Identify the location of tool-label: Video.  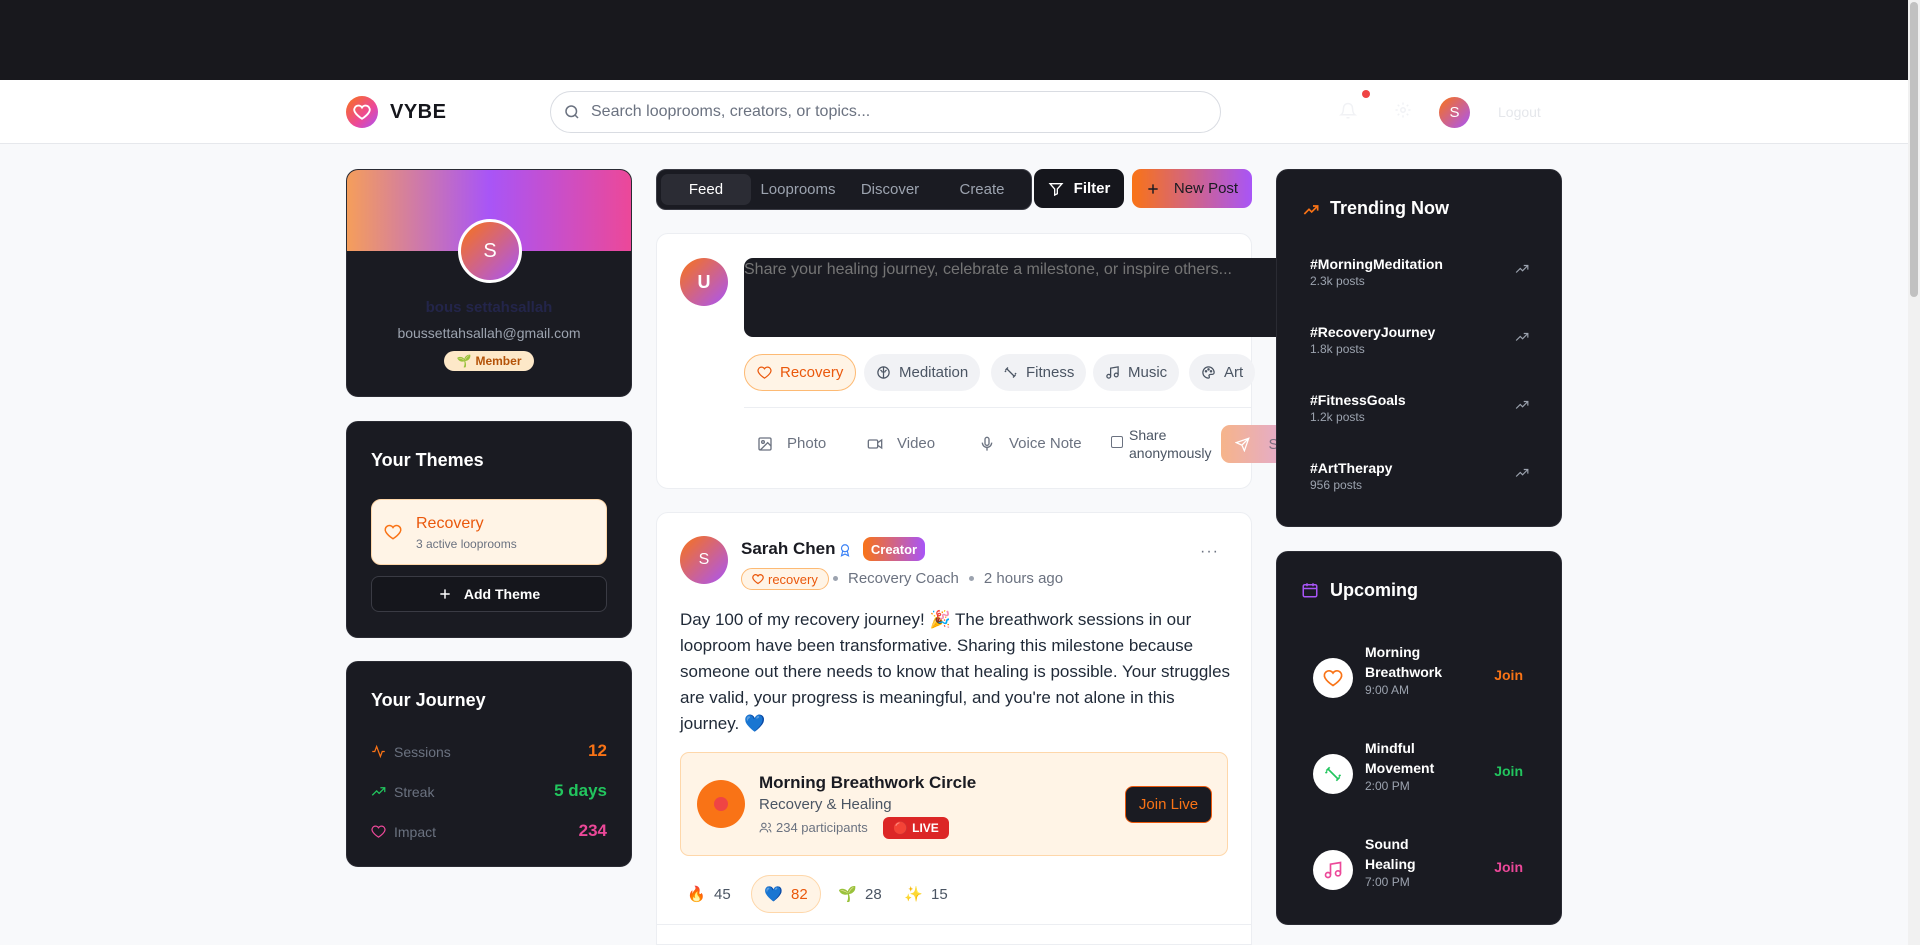
(916, 443).